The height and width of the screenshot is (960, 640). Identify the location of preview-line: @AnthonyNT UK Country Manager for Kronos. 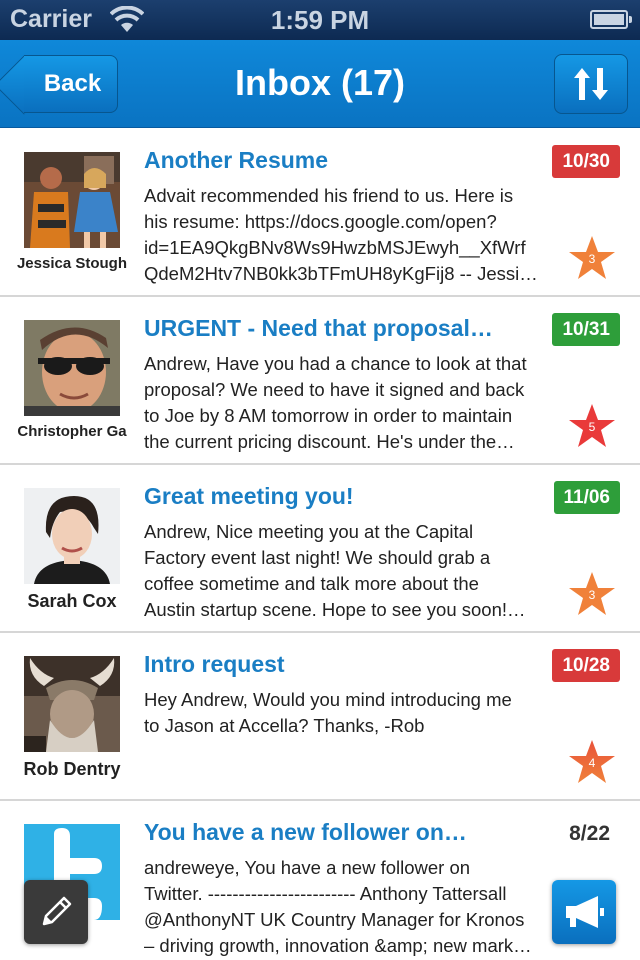
(334, 919).